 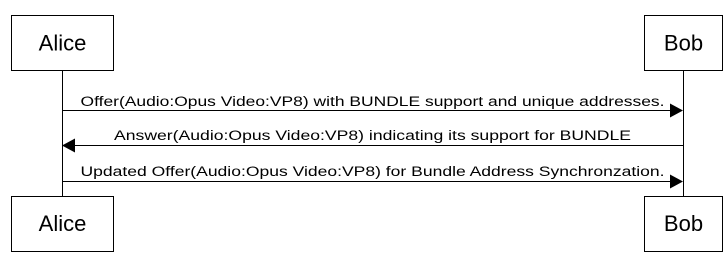 I want to click on alice-top-label: Alice, so click(x=63, y=43).